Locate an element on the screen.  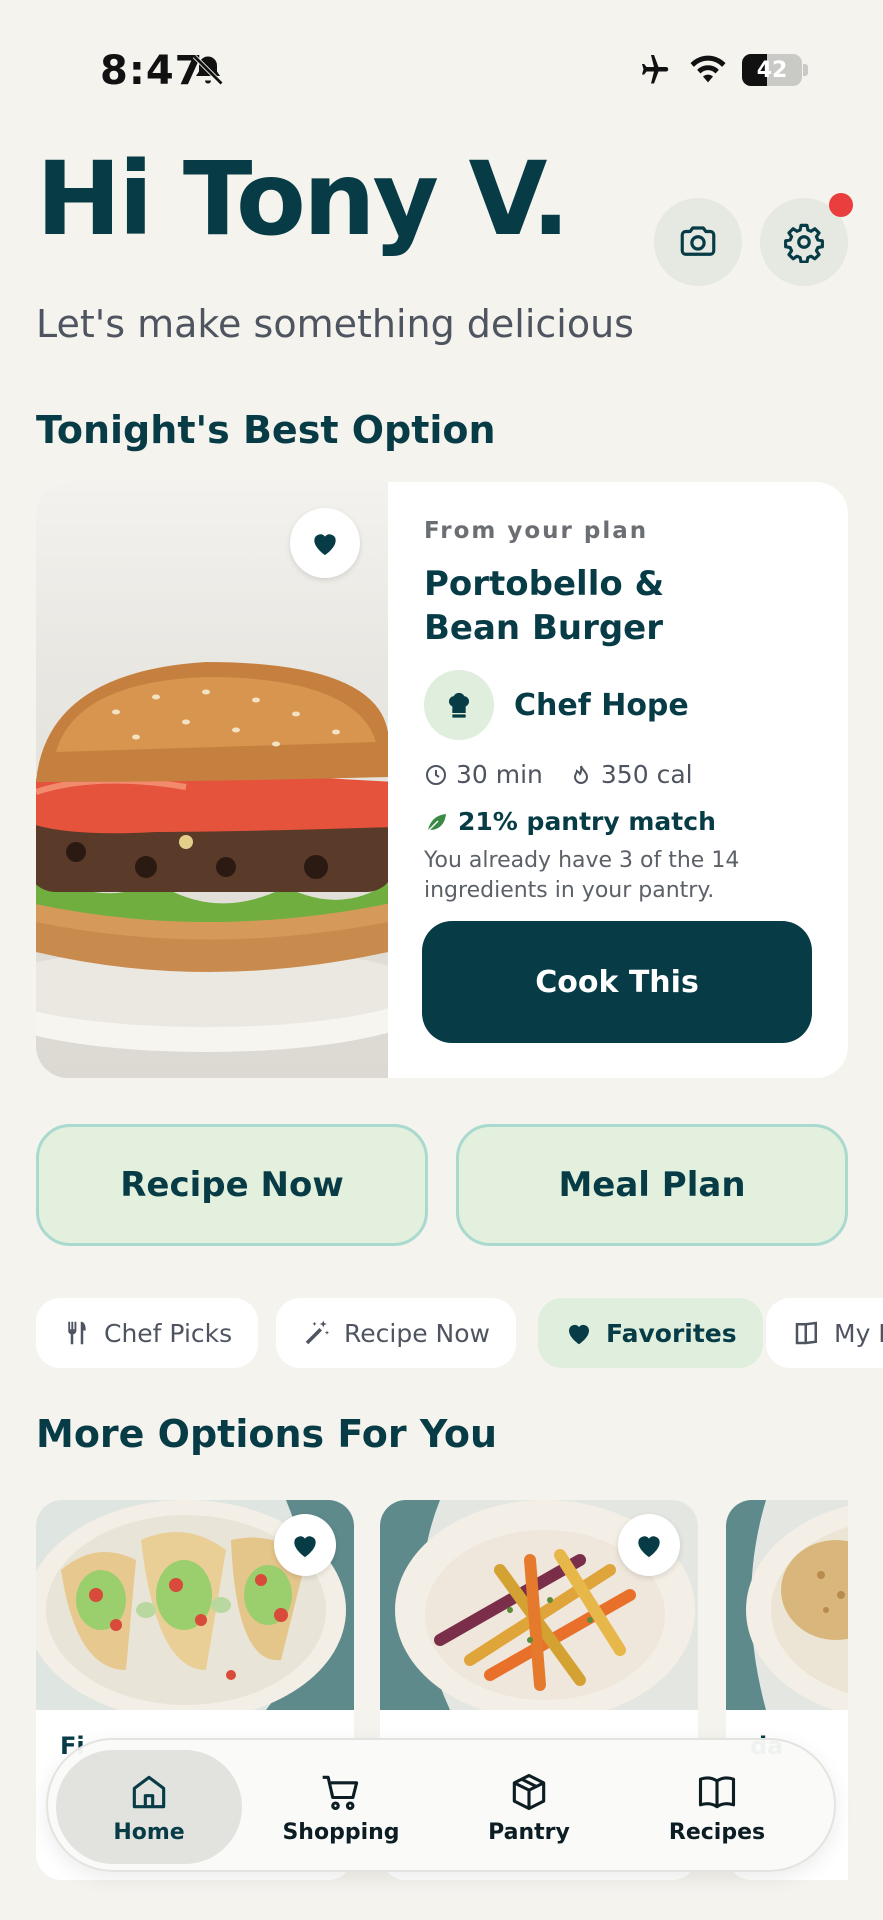
box-icon is located at coordinates (529, 1791).